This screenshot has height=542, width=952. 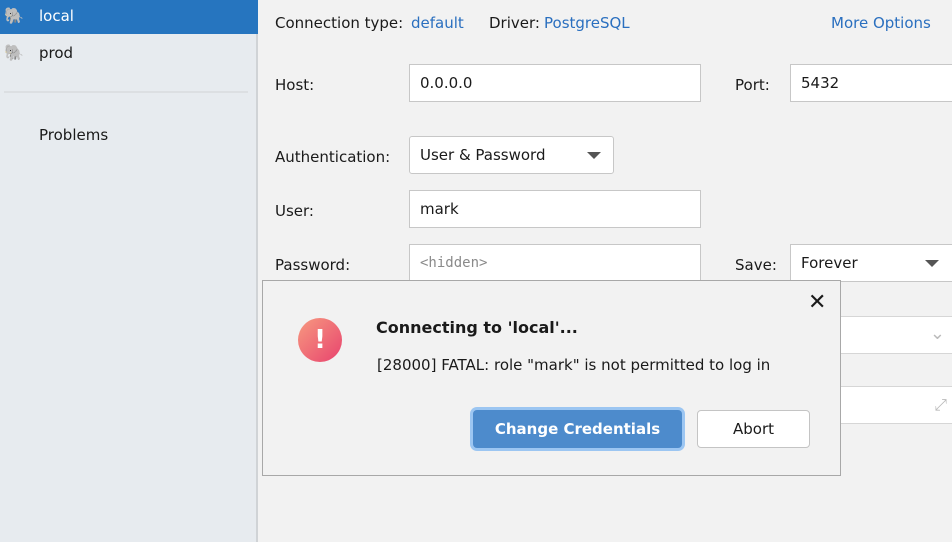 What do you see at coordinates (56, 53) in the screenshot?
I see `sidebar-item-label: prod` at bounding box center [56, 53].